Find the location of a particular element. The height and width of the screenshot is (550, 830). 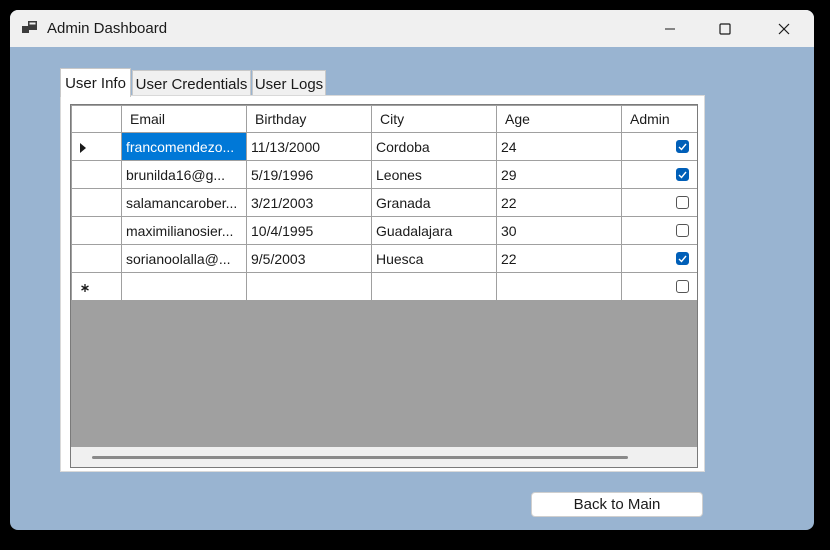

cell-birthday: 3/21/2003 is located at coordinates (309, 202).